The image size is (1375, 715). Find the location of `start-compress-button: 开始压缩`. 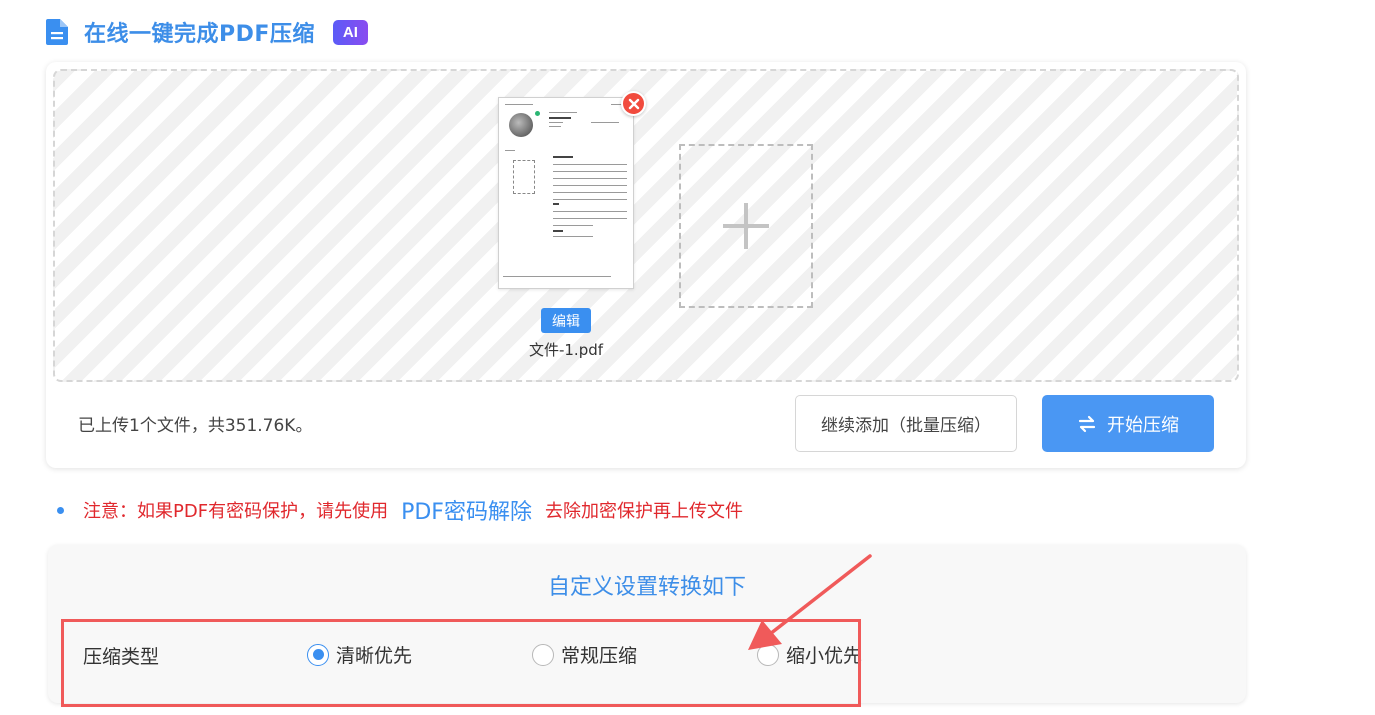

start-compress-button: 开始压缩 is located at coordinates (1128, 423).